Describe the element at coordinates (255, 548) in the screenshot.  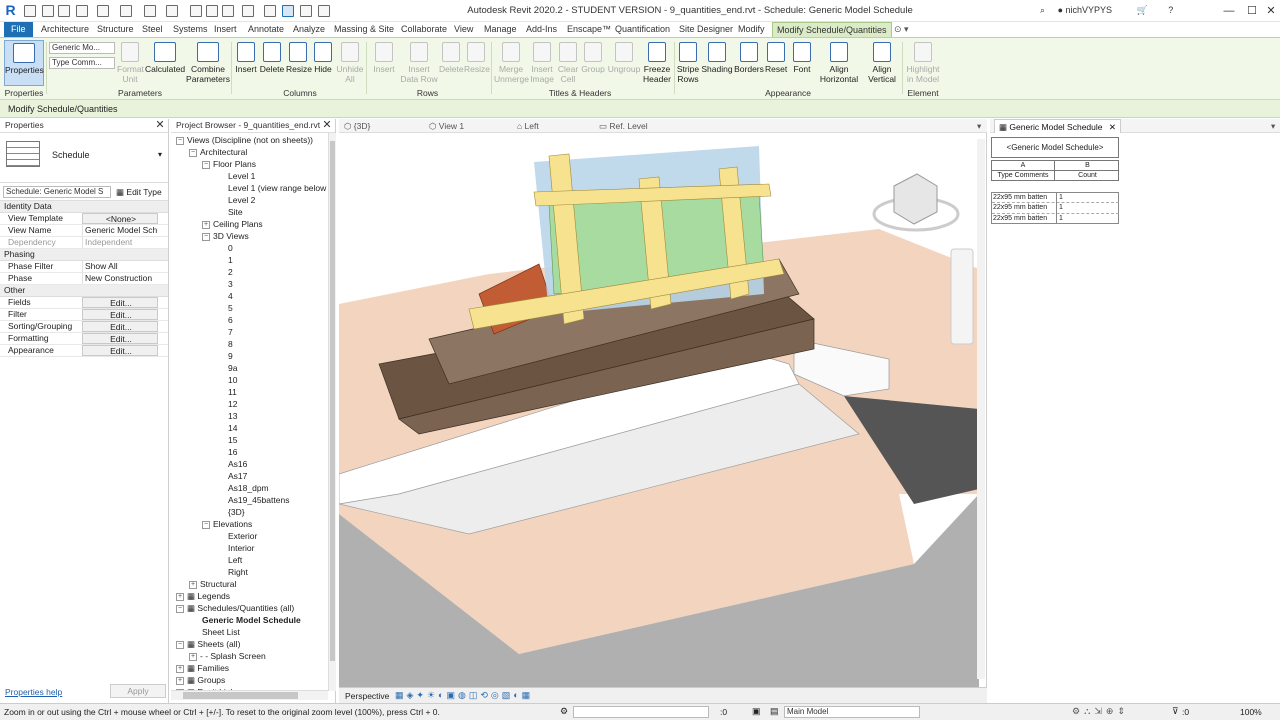
I see `tree-item: Interior` at that location.